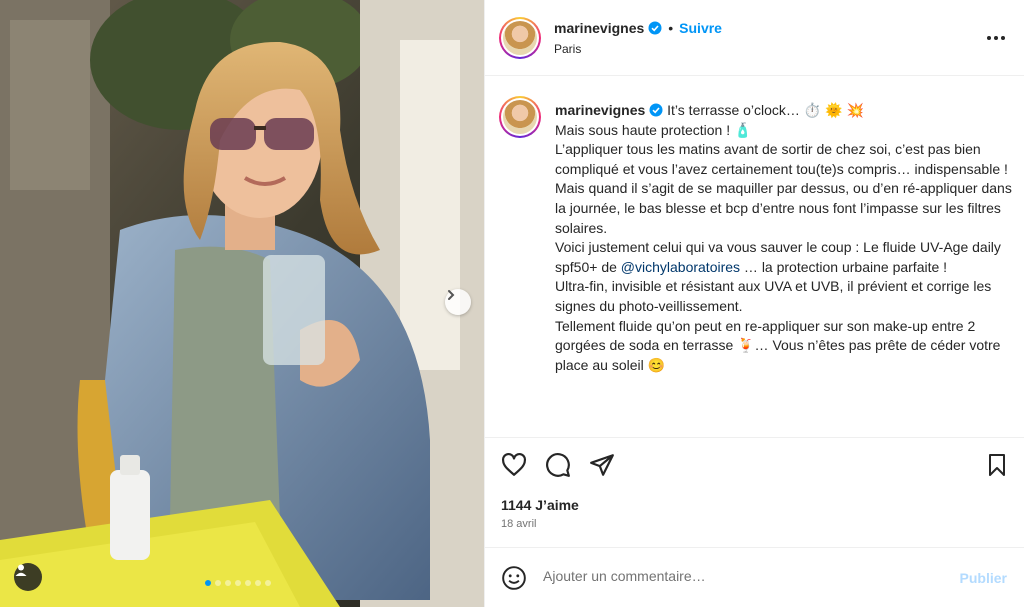 This screenshot has height=607, width=1024. What do you see at coordinates (680, 267) in the screenshot?
I see `mention-link: @vichylaboratoires` at bounding box center [680, 267].